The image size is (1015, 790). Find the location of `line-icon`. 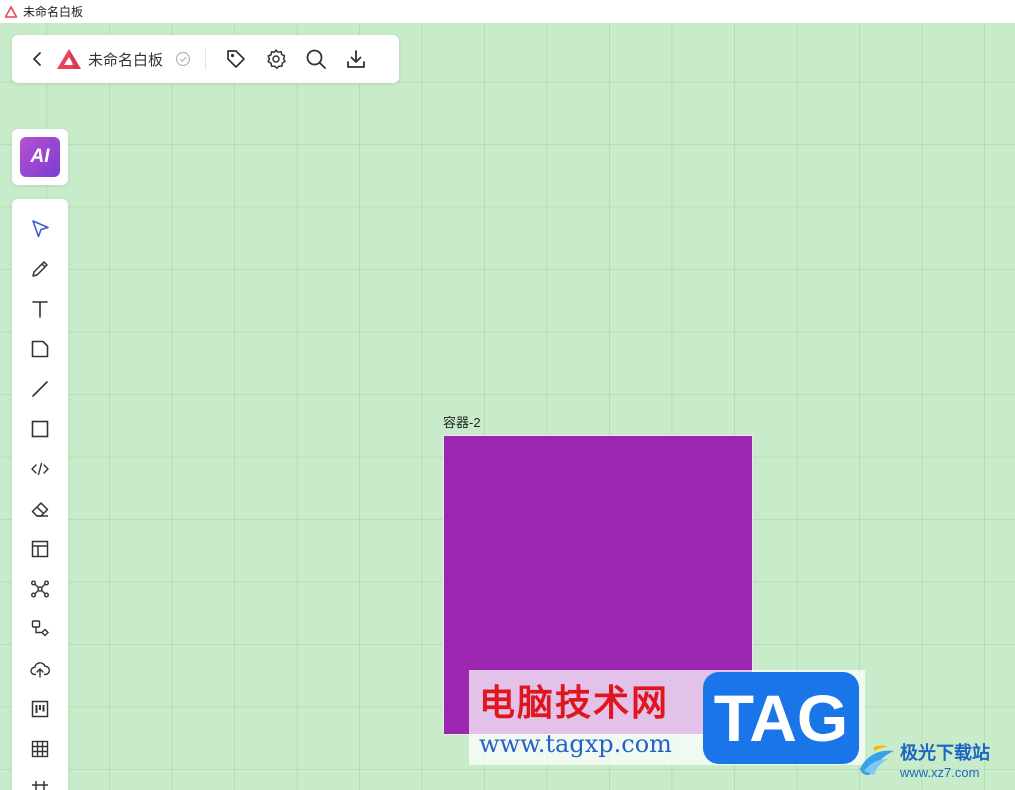

line-icon is located at coordinates (40, 389).